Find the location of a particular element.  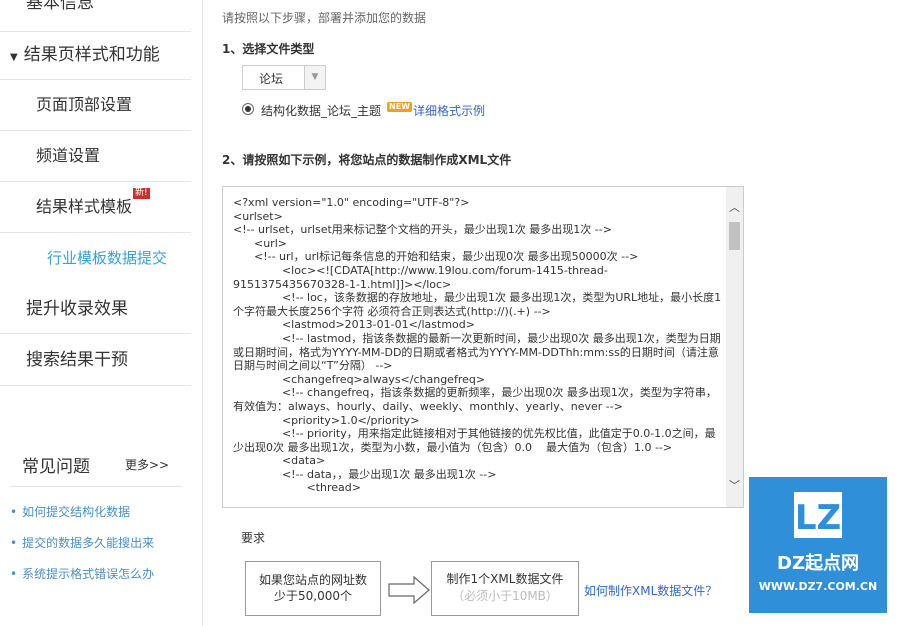

faq-link-label: 系统提示格式错误怎么办 is located at coordinates (88, 574).